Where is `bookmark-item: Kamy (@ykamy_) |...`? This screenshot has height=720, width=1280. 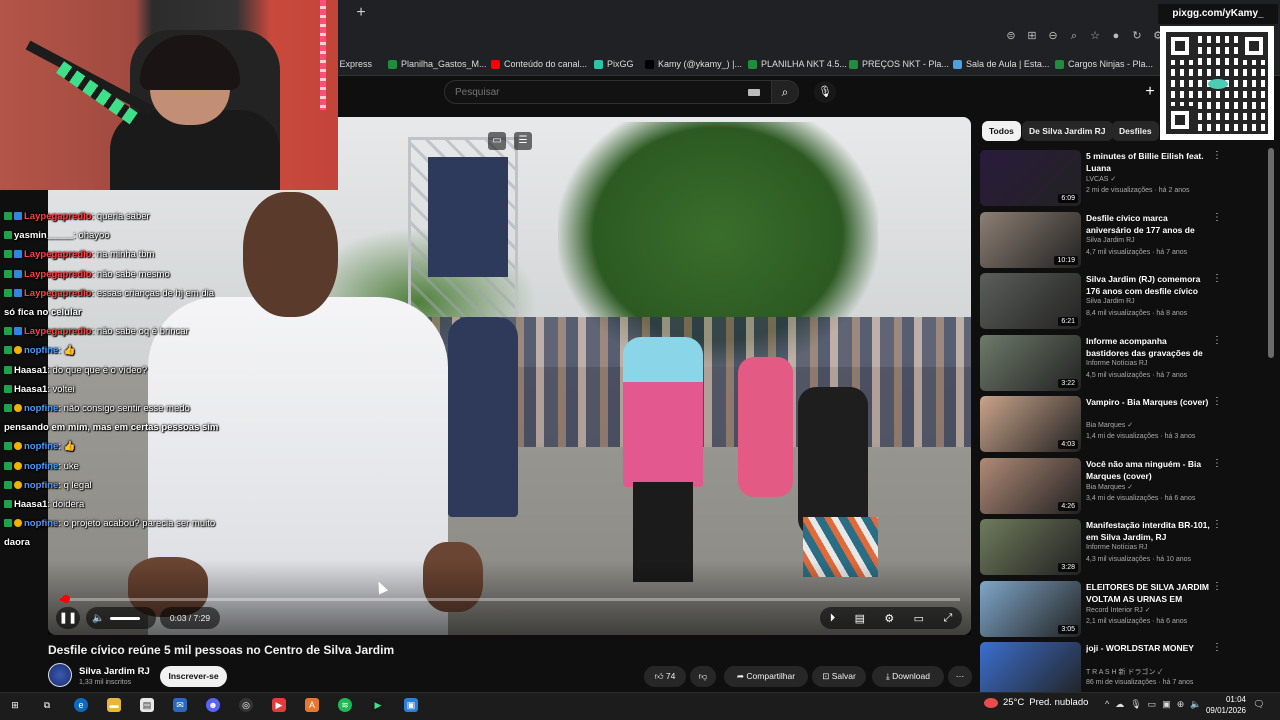
bookmark-item: Kamy (@ykamy_) |... is located at coordinates (693, 64).